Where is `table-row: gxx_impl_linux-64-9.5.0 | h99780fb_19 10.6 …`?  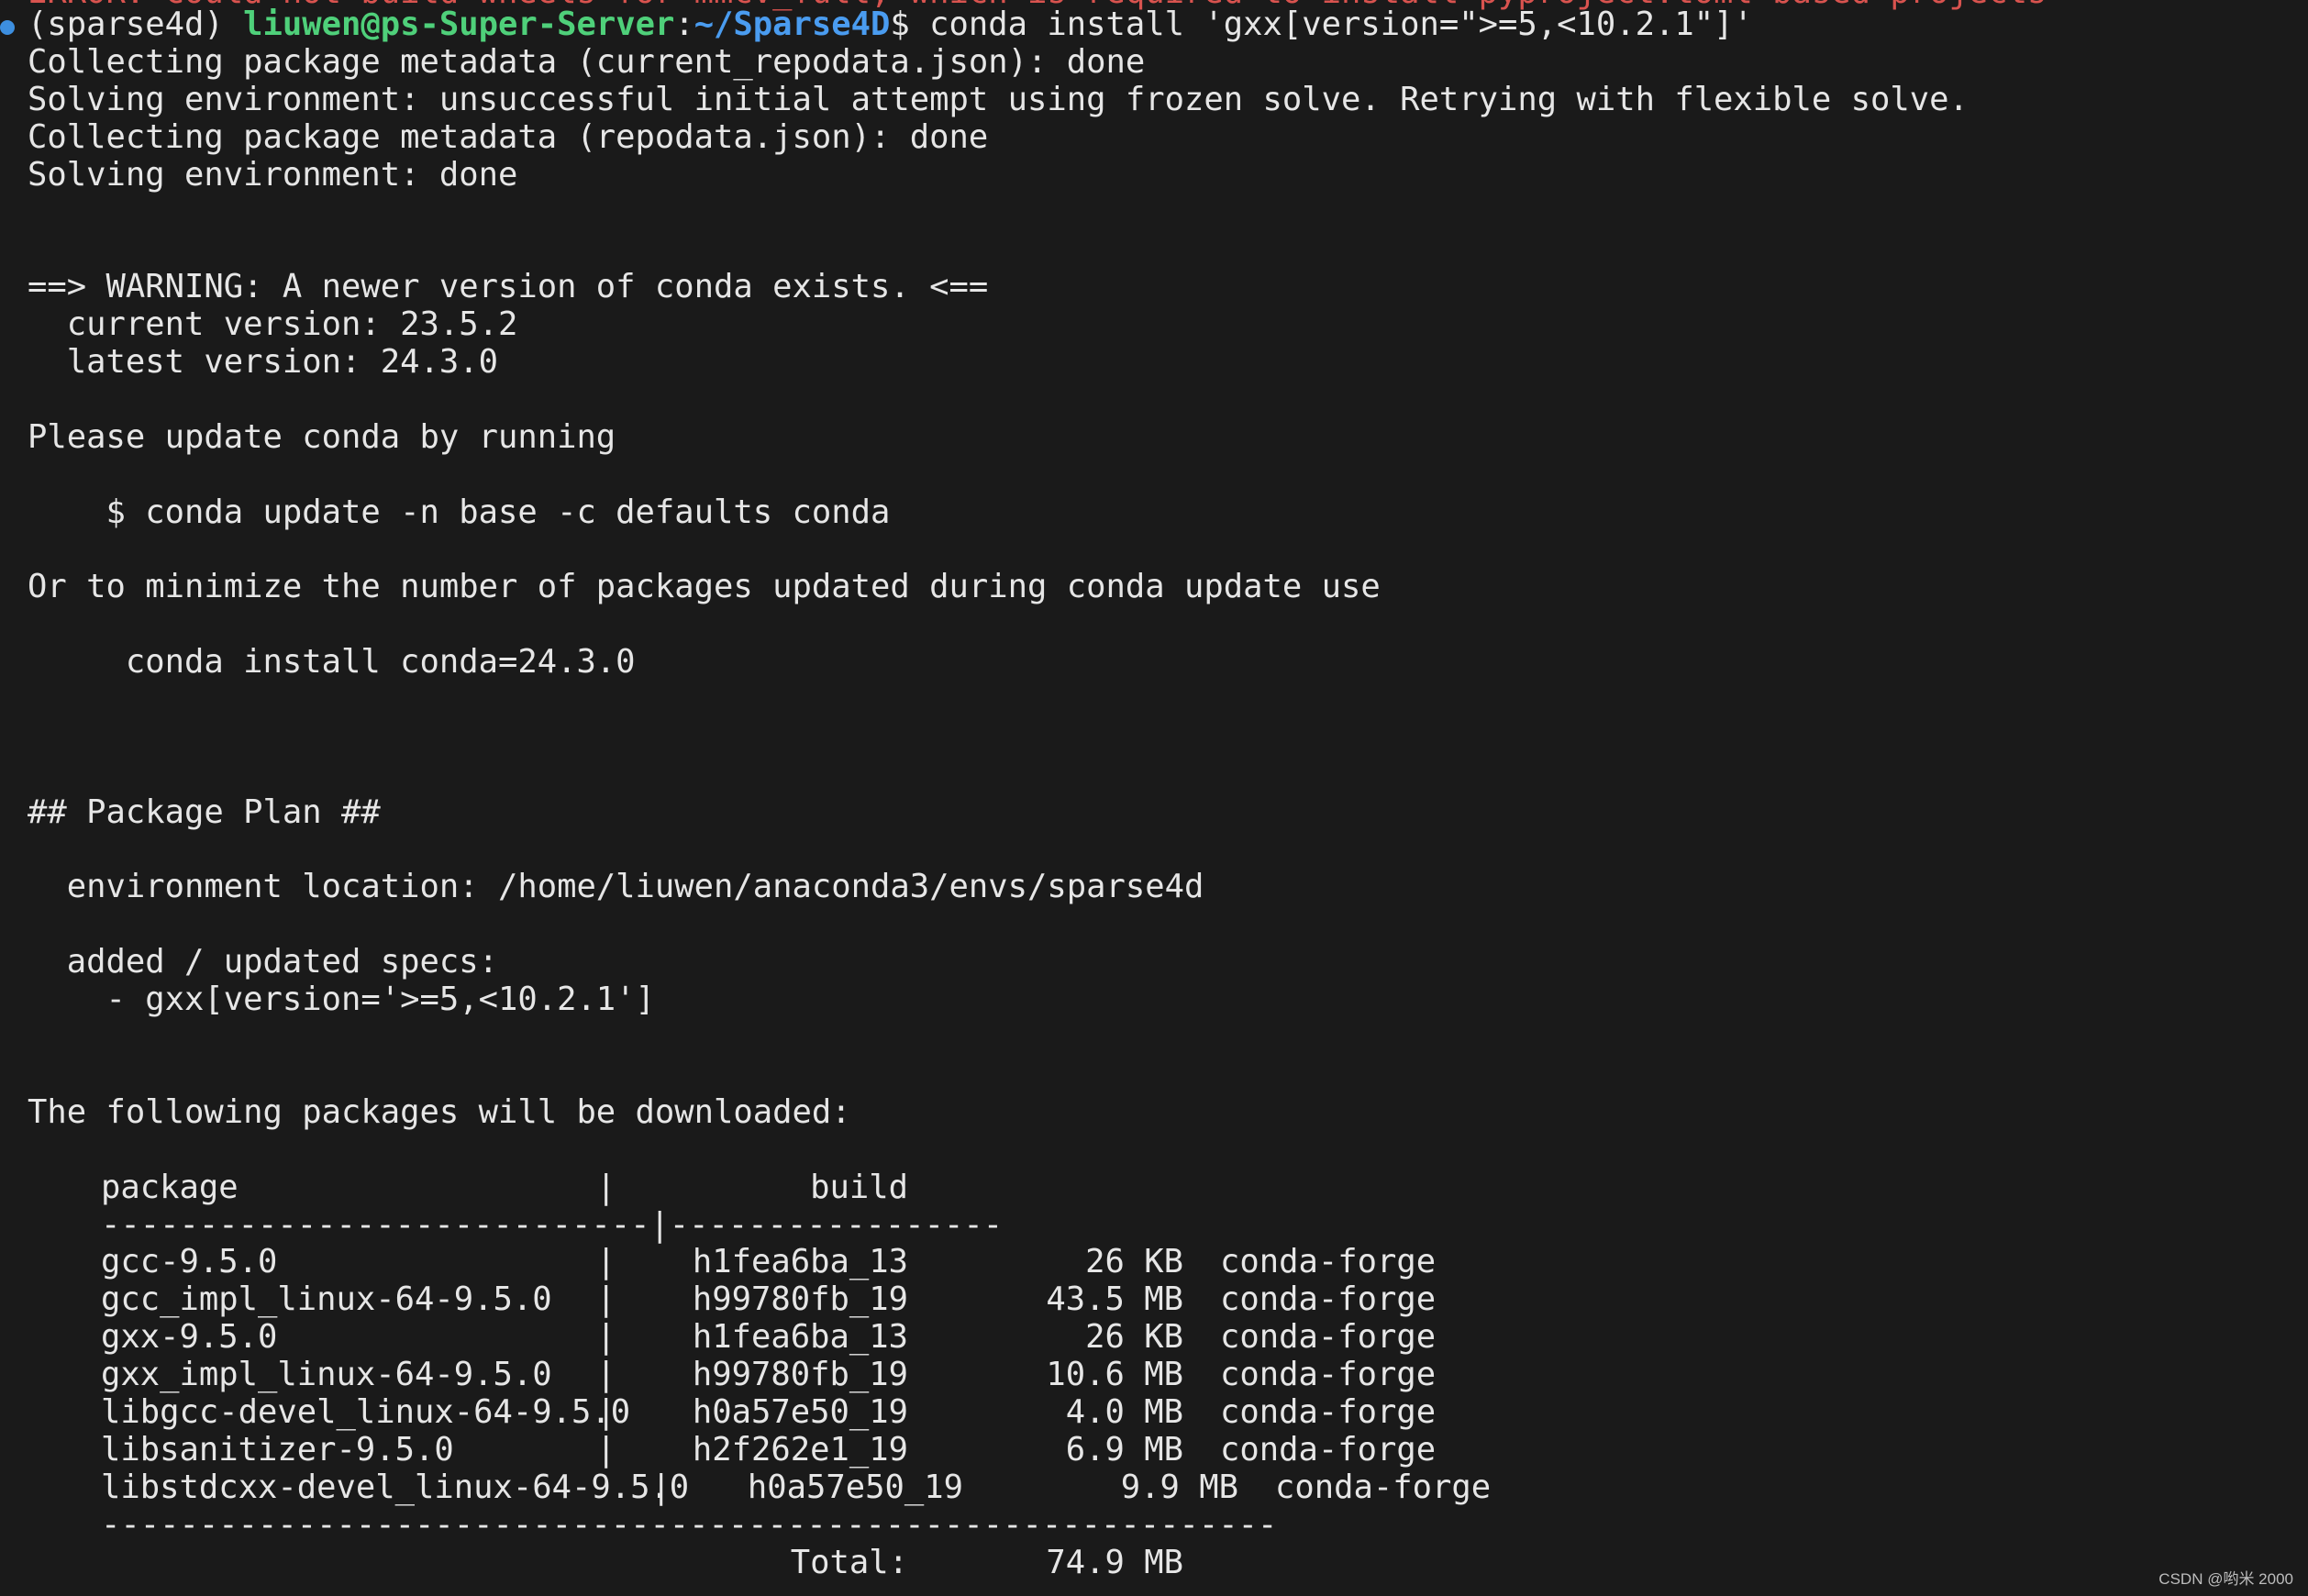 table-row: gxx_impl_linux-64-9.5.0 | h99780fb_19 10.6 … is located at coordinates (769, 1375).